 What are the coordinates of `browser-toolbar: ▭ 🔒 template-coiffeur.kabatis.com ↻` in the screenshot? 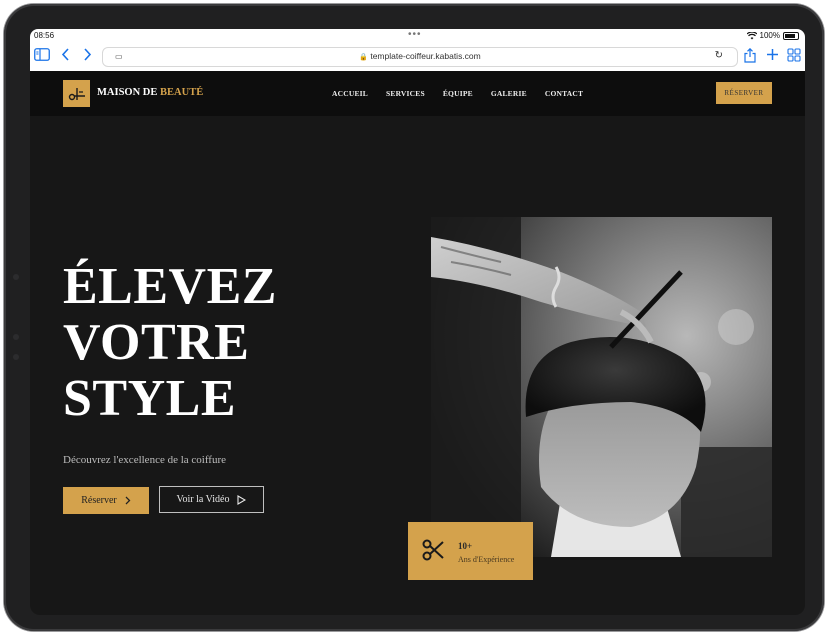 It's located at (417, 57).